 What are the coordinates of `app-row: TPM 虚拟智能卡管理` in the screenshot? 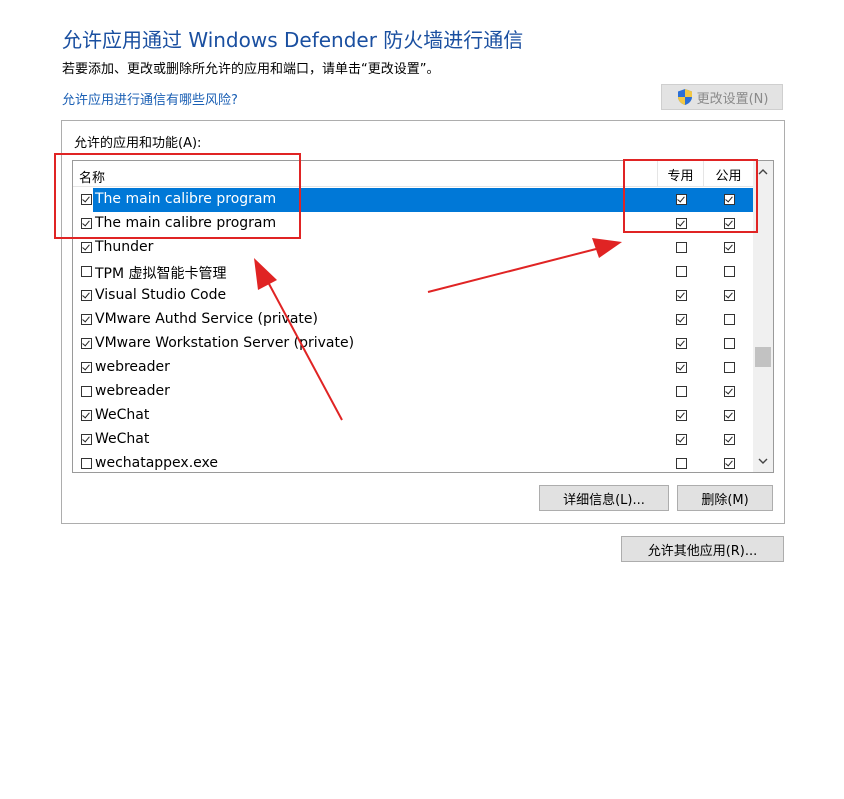 It's located at (413, 272).